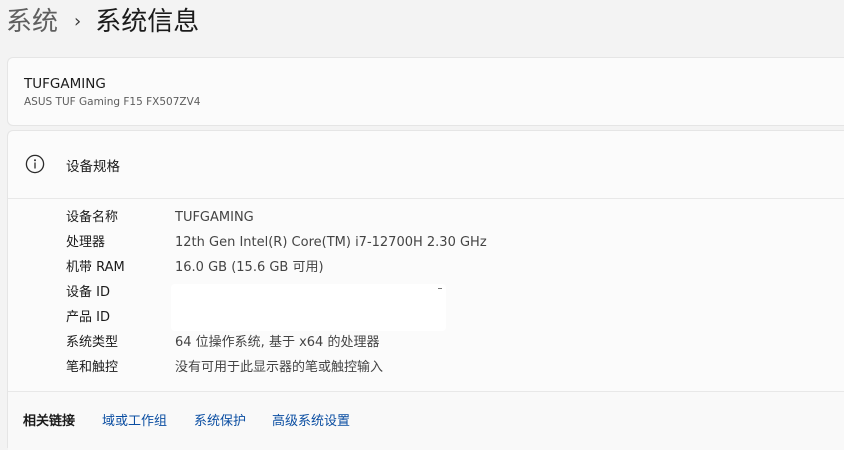  Describe the element at coordinates (78, 21) in the screenshot. I see `chevron-right-icon: ›` at that location.